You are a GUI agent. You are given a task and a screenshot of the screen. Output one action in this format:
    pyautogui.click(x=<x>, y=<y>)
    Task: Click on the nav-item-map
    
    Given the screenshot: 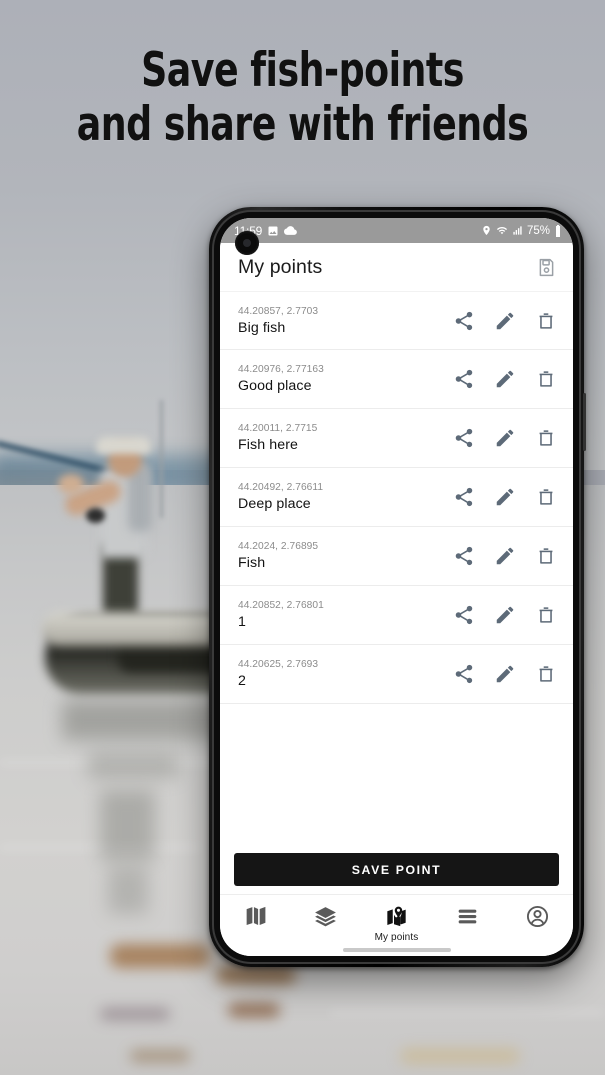 What is the action you would take?
    pyautogui.click(x=255, y=916)
    